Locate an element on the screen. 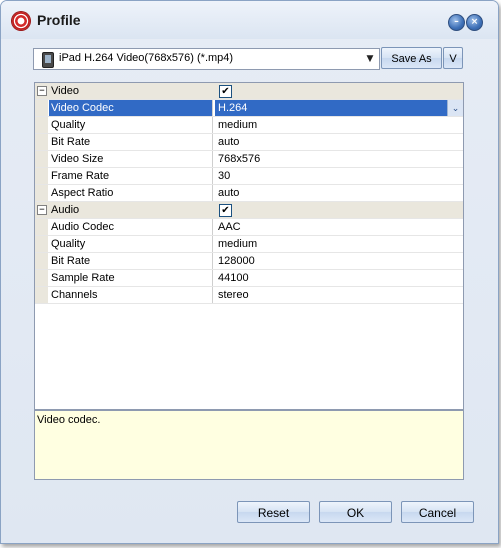  property-name: Channels is located at coordinates (131, 295).